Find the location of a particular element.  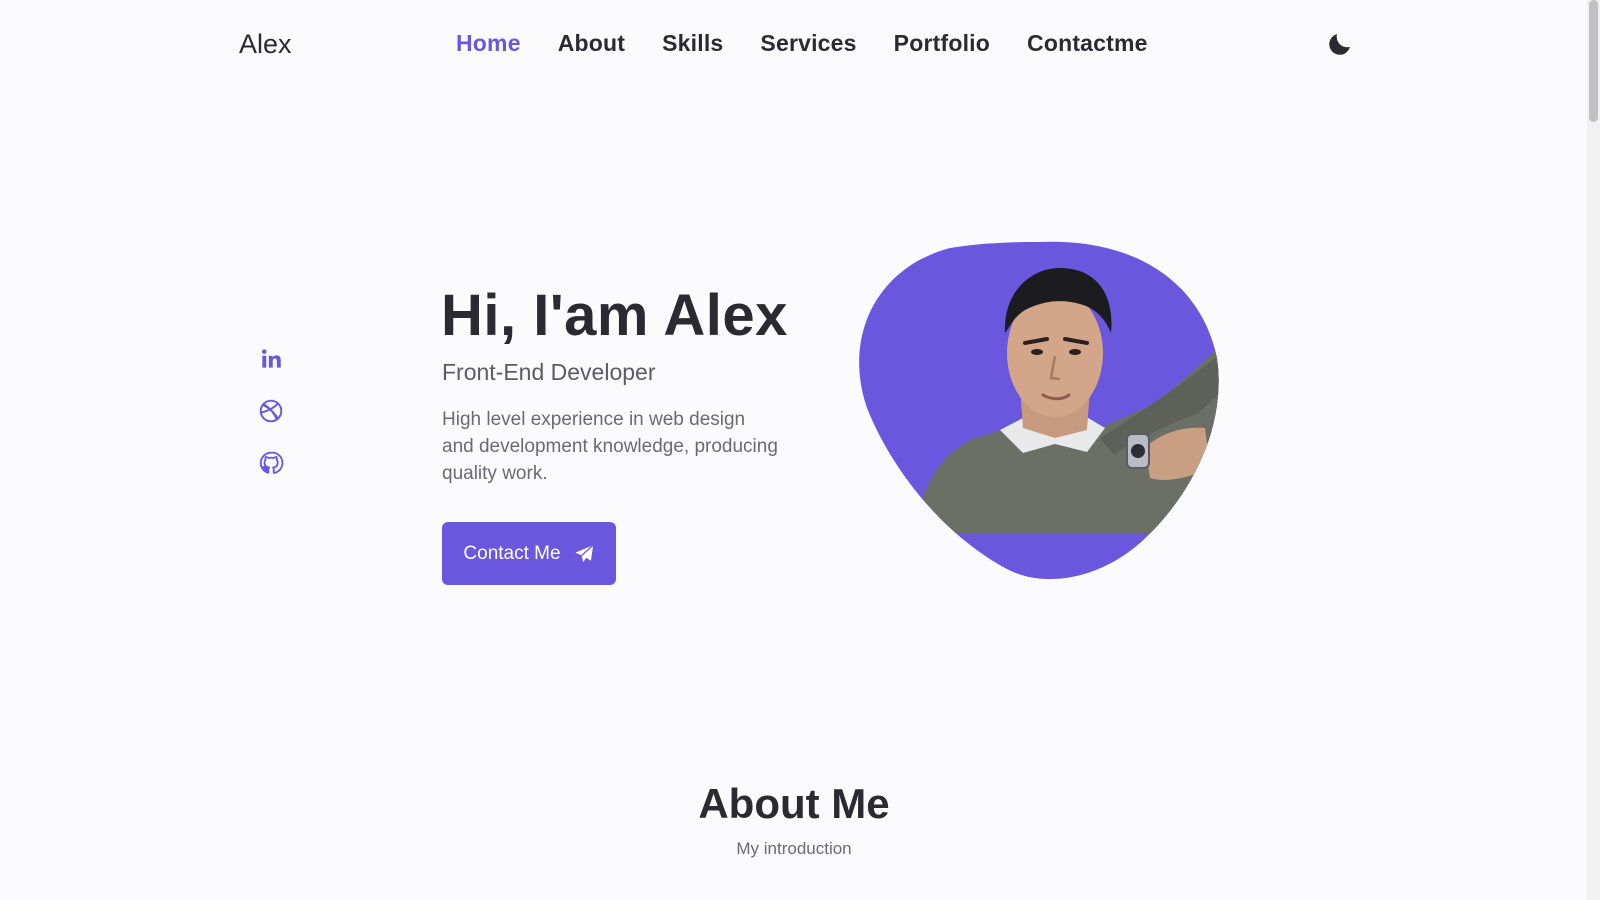

social-links is located at coordinates (271, 411).